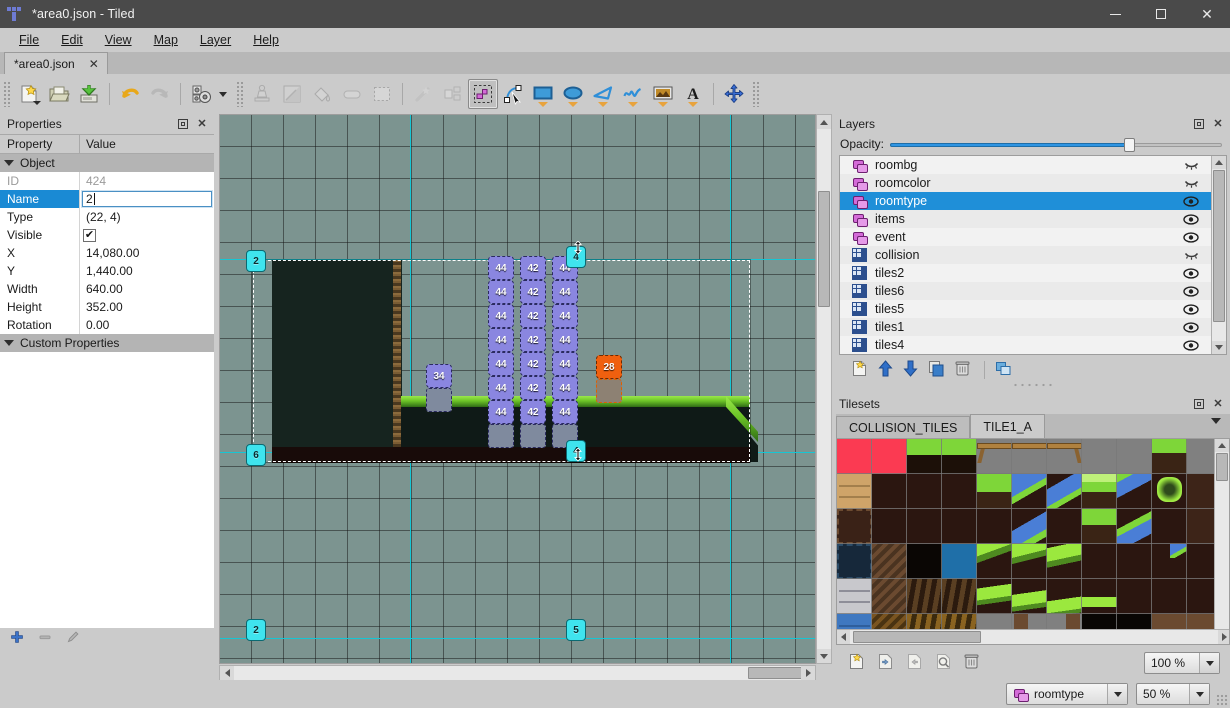 This screenshot has width=1230, height=708. I want to click on document-tab-area0: *area0.json ✕, so click(56, 63).